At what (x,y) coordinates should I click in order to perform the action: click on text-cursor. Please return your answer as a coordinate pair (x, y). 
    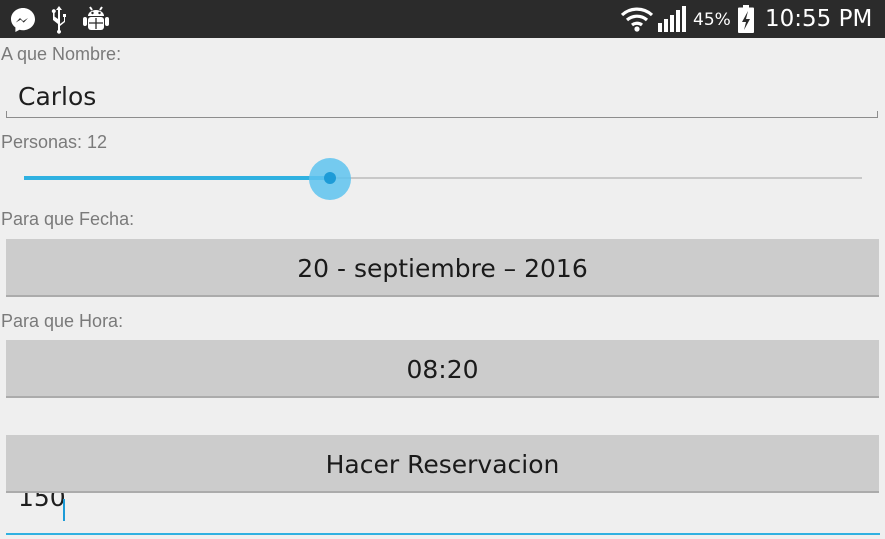
    Looking at the image, I should click on (64, 510).